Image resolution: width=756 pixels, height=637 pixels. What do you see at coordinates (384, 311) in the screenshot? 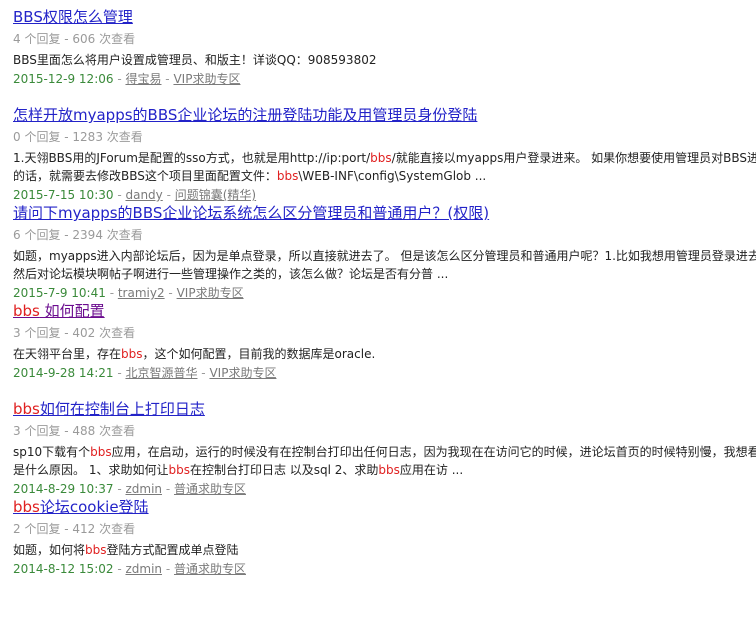
I see `result-title-link: bbs 如何配置` at bounding box center [384, 311].